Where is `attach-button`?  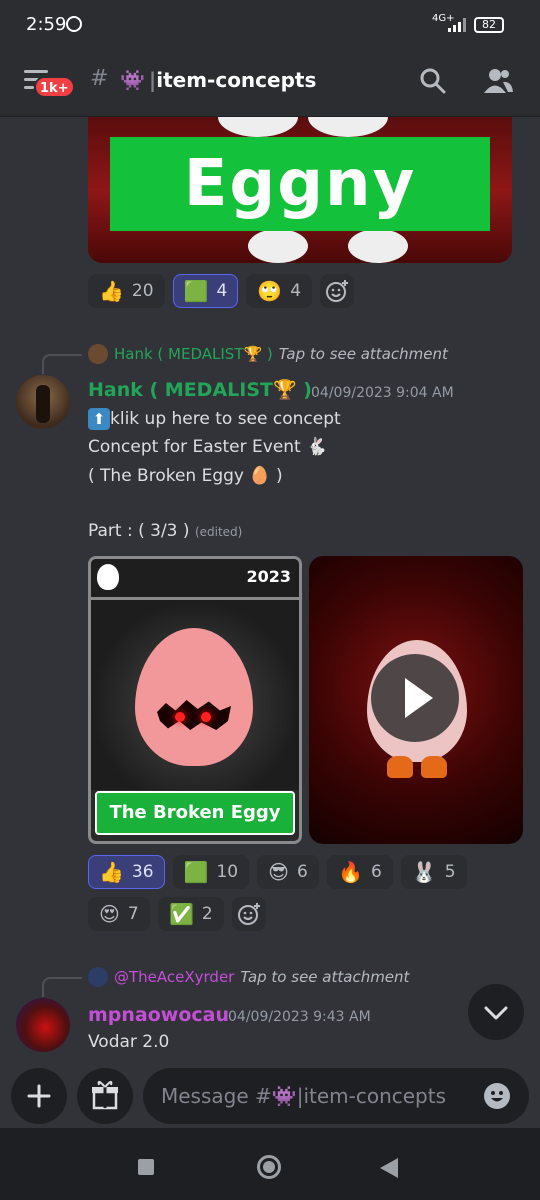
attach-button is located at coordinates (39, 1096).